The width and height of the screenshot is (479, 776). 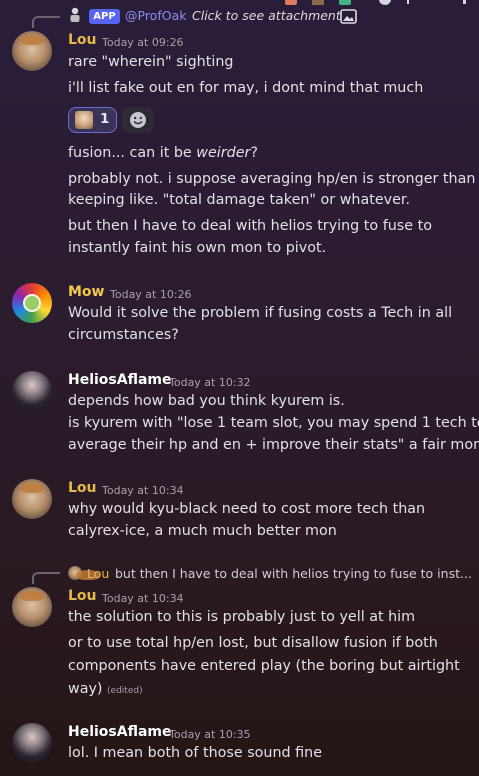 What do you see at coordinates (84, 573) in the screenshot?
I see `reply-avatar` at bounding box center [84, 573].